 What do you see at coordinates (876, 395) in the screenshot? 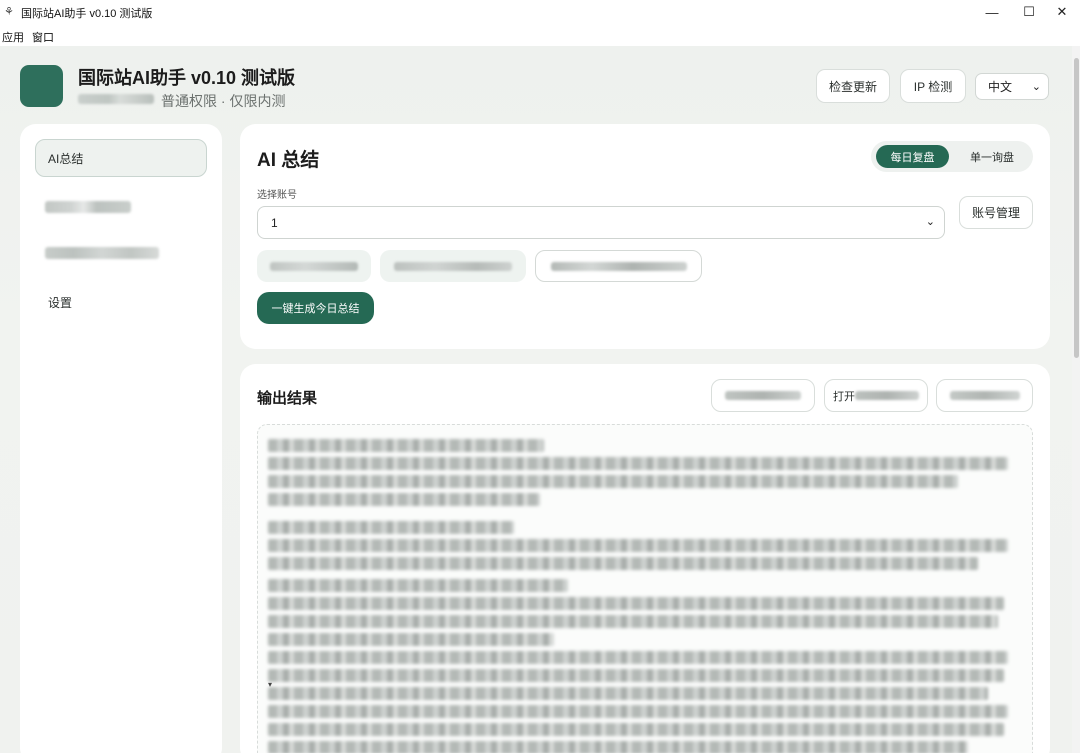
I see `open-button: 打开` at bounding box center [876, 395].